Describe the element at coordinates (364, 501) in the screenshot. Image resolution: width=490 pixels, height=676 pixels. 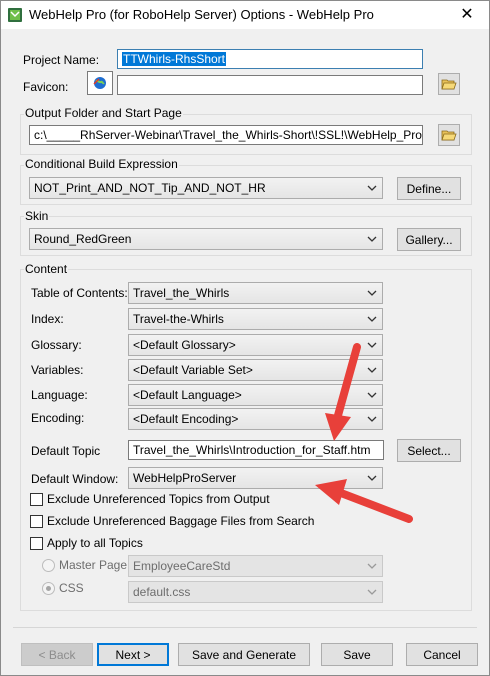
I see `annotation-arrow-default-window` at that location.